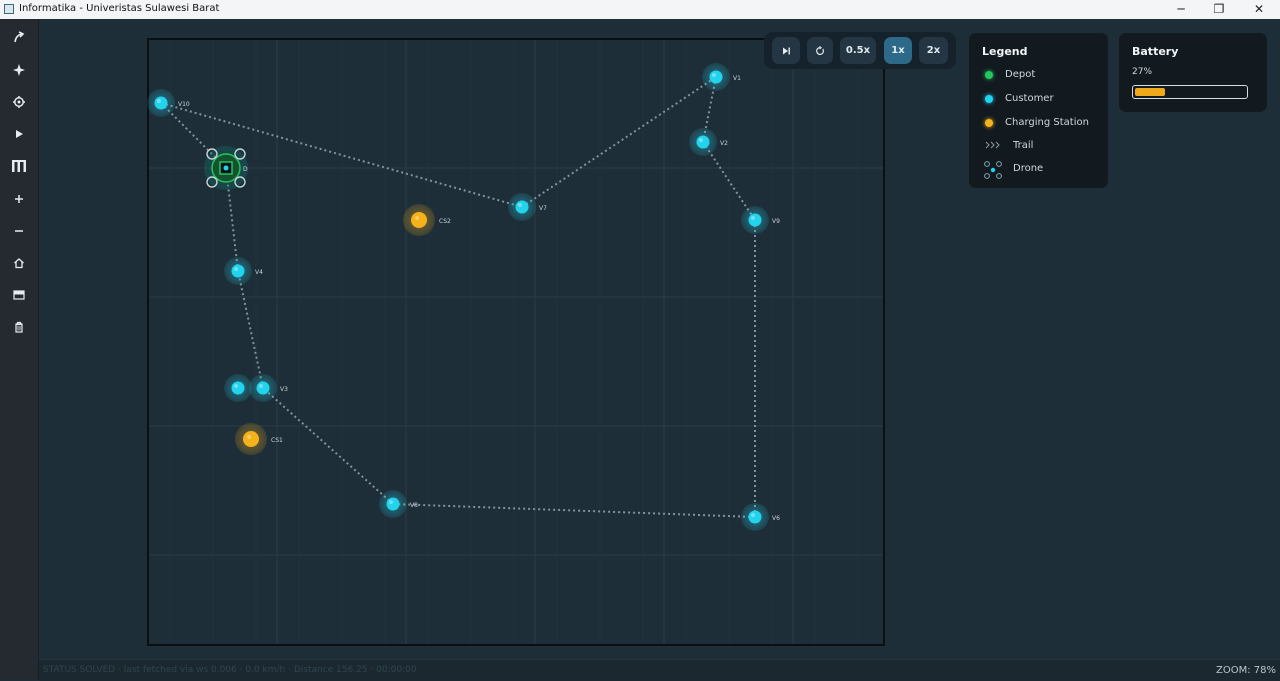 The image size is (1280, 681). Describe the element at coordinates (1023, 145) in the screenshot. I see `legend-label-trail: Trail` at that location.